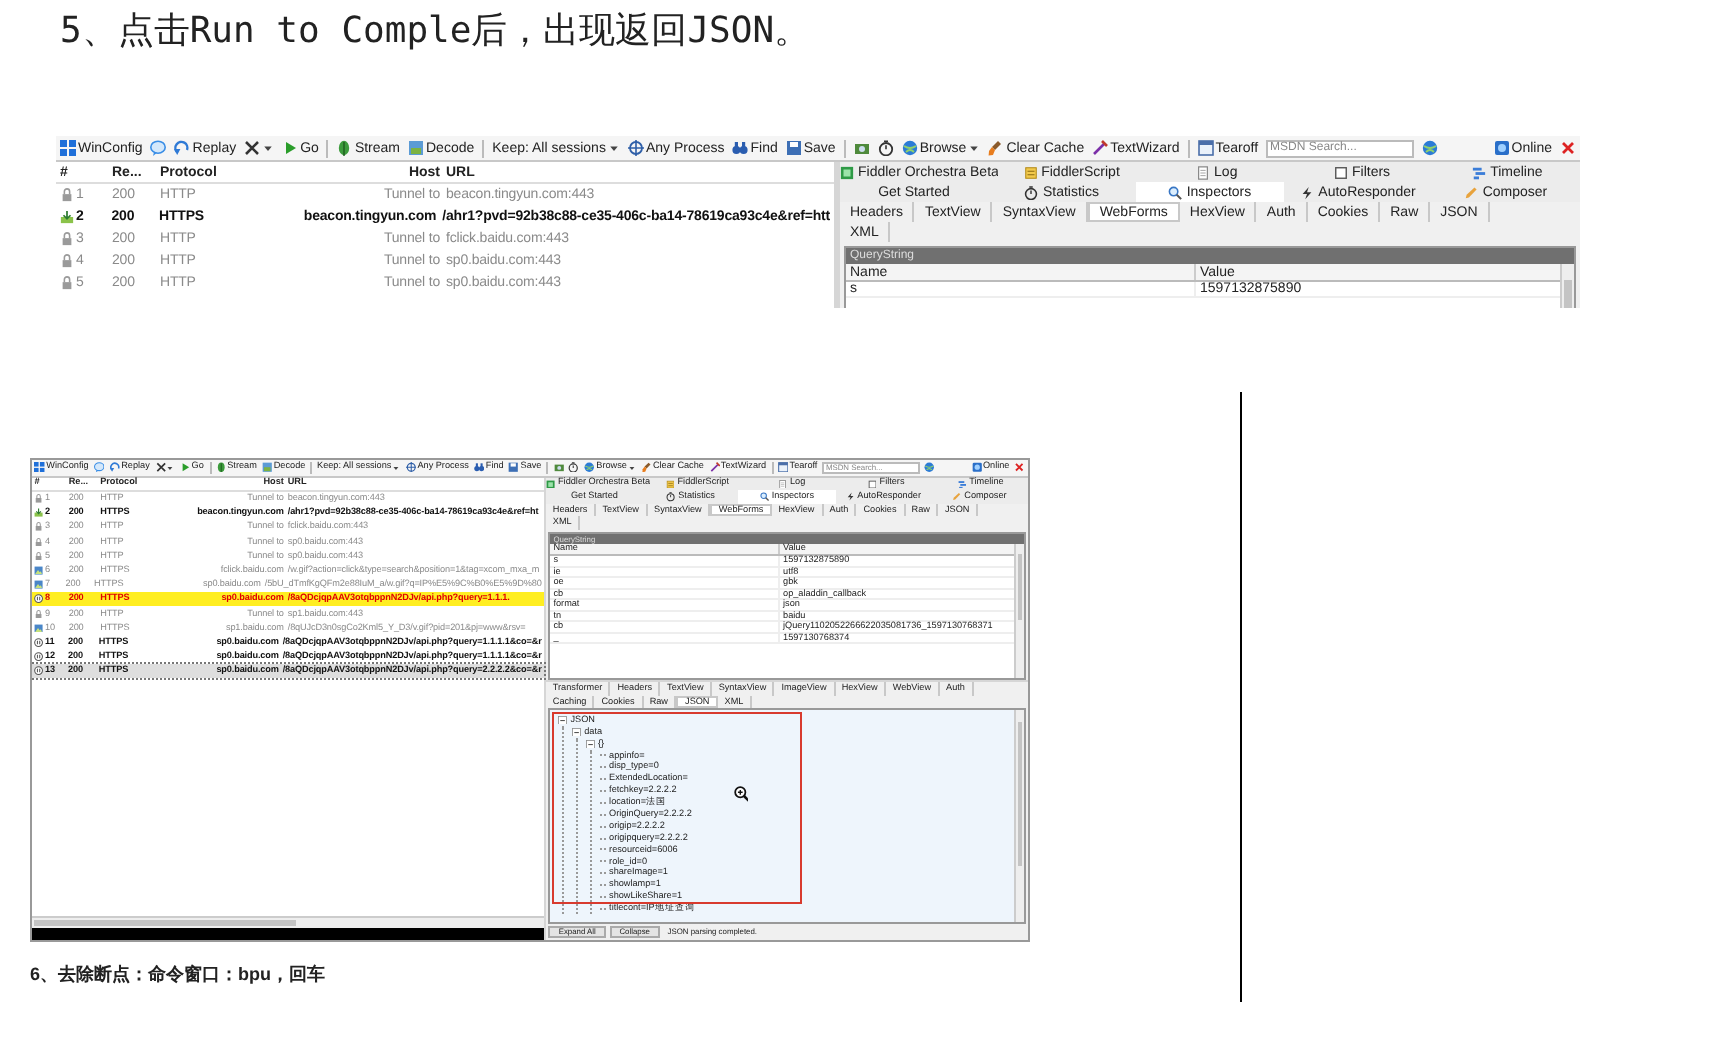 The height and width of the screenshot is (1052, 1720). I want to click on article-heading: 5、点击Run to Comple后，出现返回JSON。, so click(435, 32).